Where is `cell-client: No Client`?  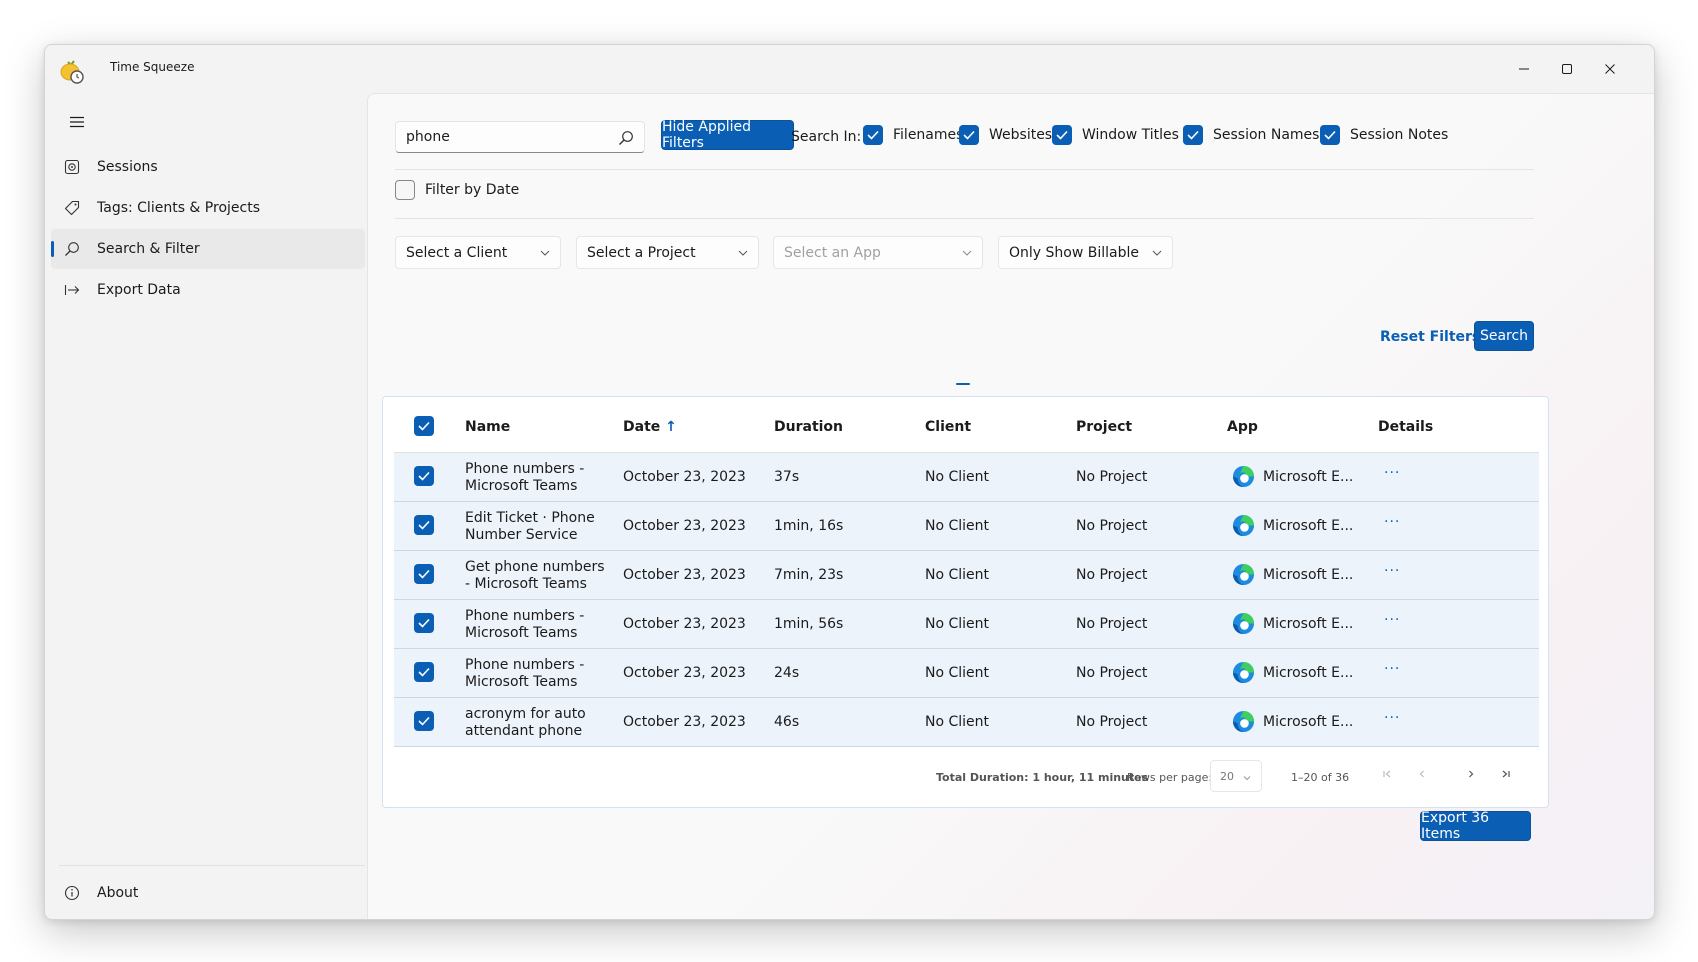
cell-client: No Client is located at coordinates (957, 673).